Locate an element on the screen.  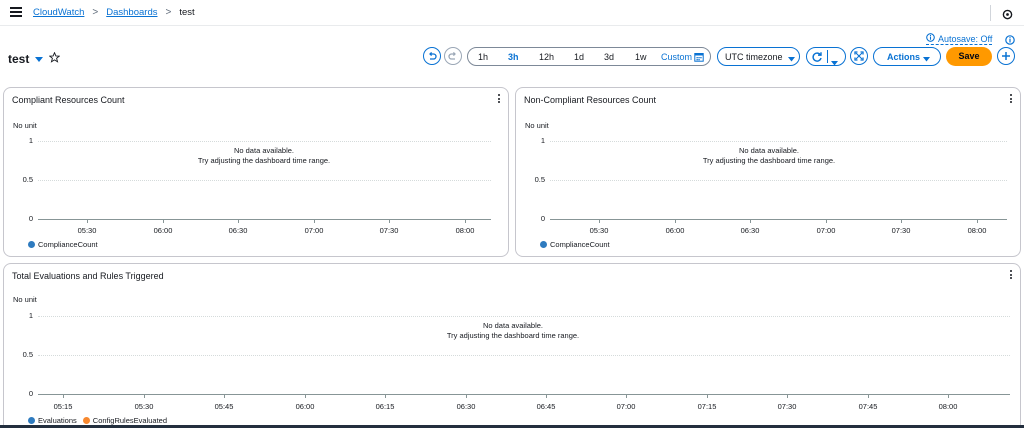
star-icon is located at coordinates (54, 58).